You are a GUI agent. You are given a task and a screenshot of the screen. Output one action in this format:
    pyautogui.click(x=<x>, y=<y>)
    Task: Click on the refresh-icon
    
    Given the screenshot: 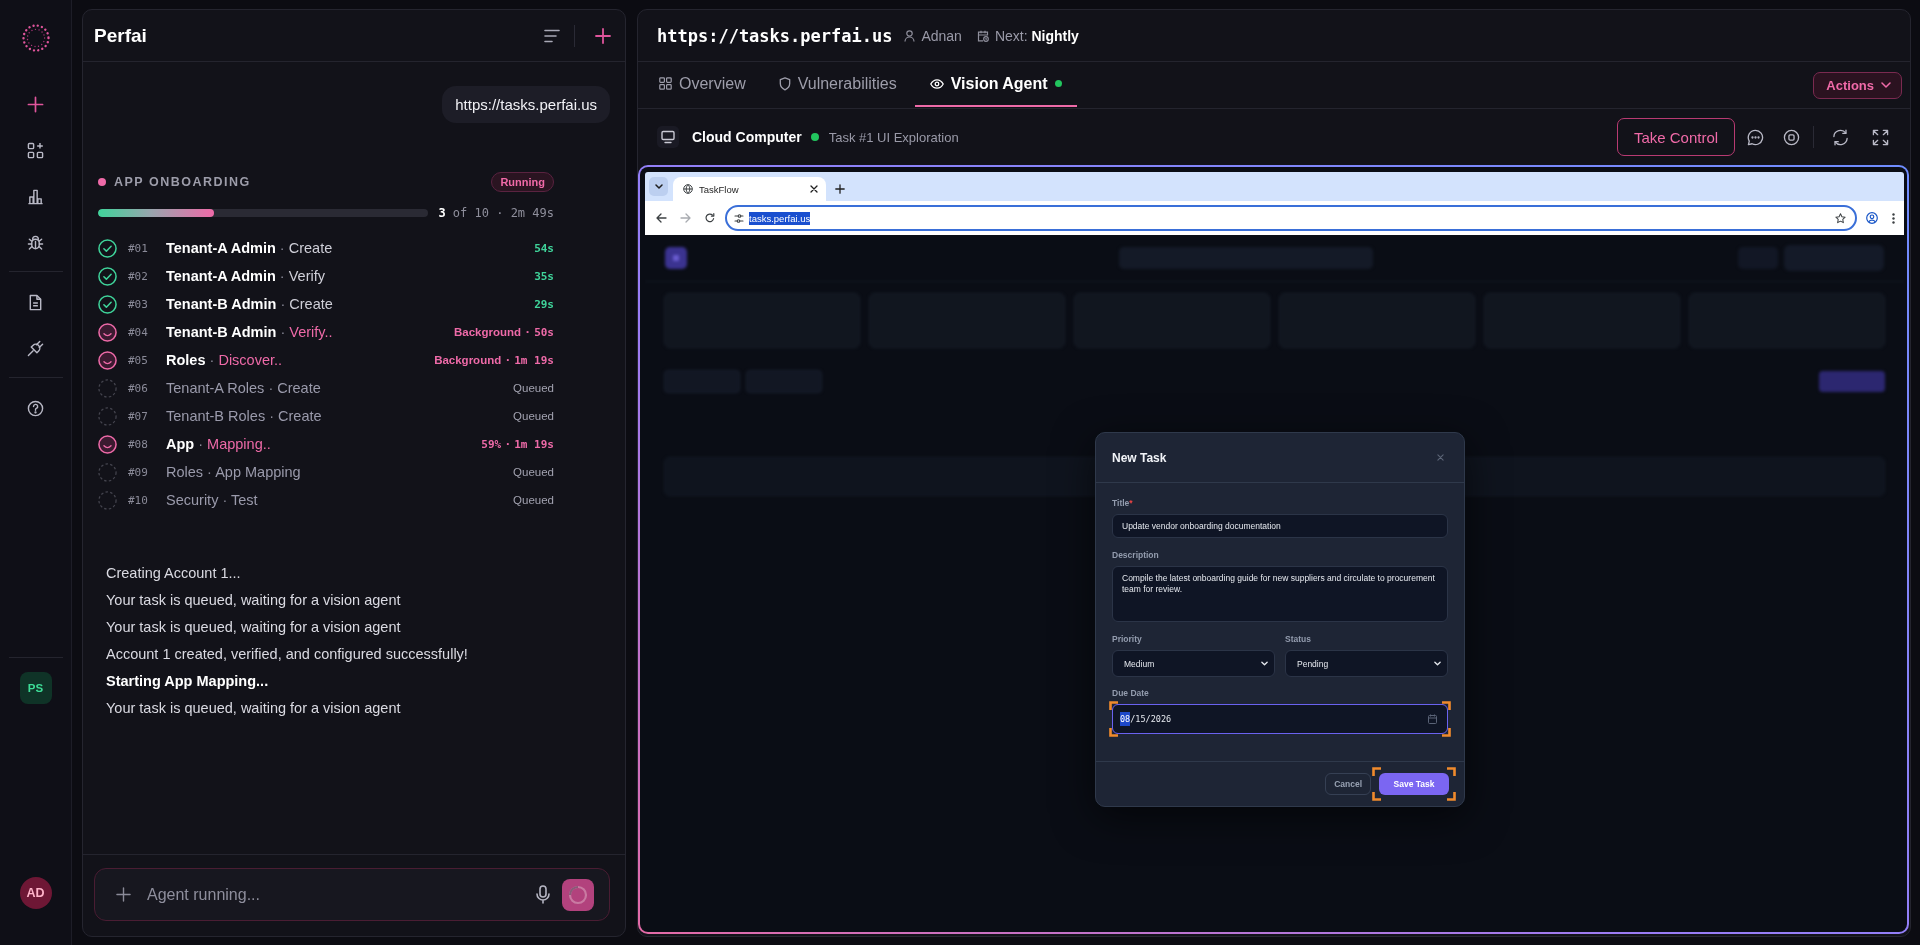 What is the action you would take?
    pyautogui.click(x=1840, y=137)
    